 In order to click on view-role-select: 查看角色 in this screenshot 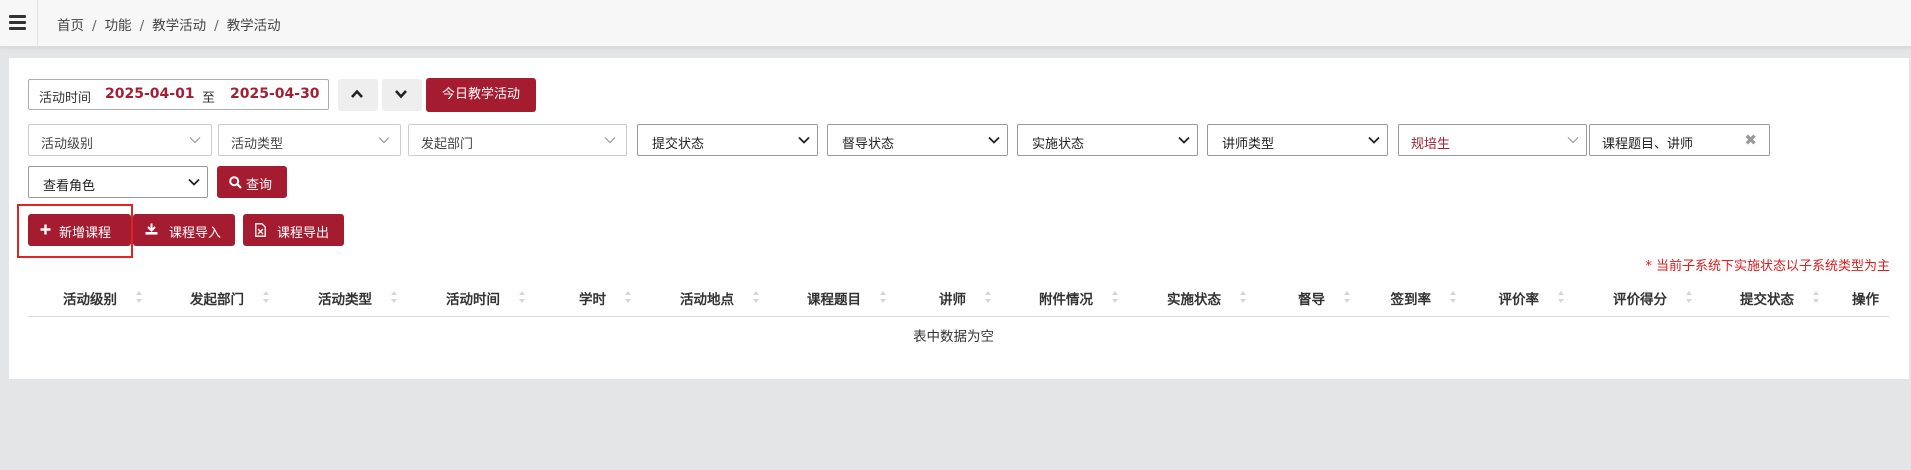, I will do `click(118, 182)`.